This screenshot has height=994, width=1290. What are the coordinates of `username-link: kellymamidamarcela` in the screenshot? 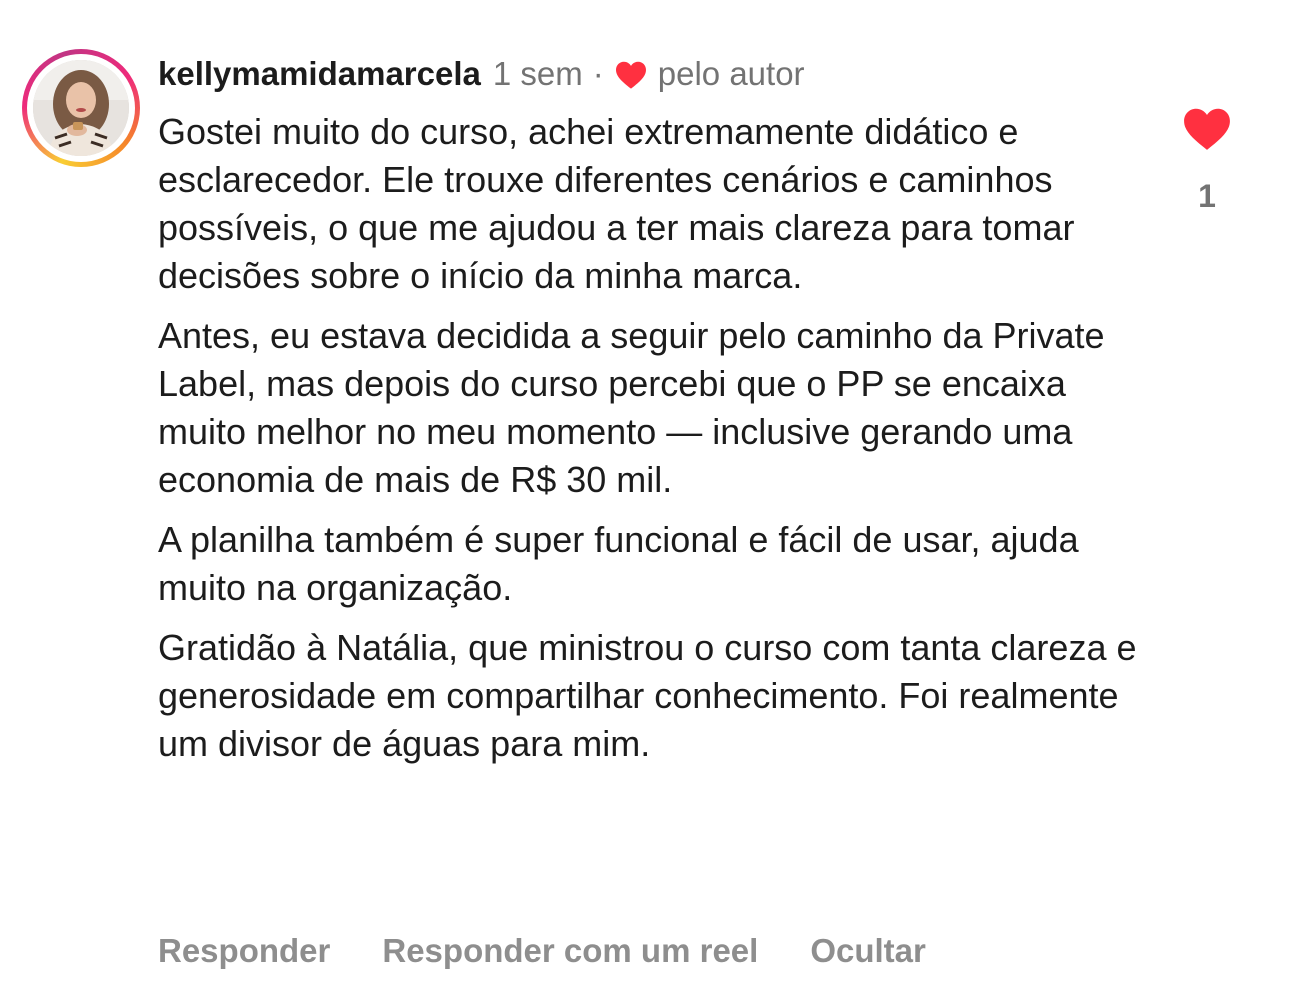 It's located at (319, 74).